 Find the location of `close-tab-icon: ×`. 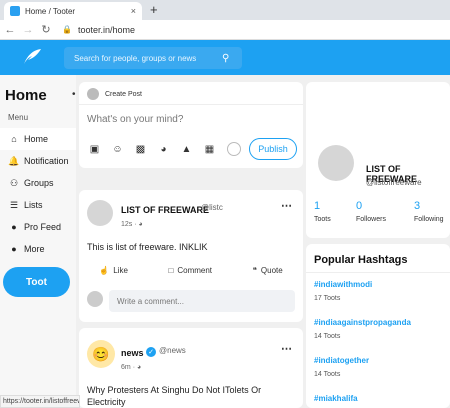

close-tab-icon: × is located at coordinates (133, 11).